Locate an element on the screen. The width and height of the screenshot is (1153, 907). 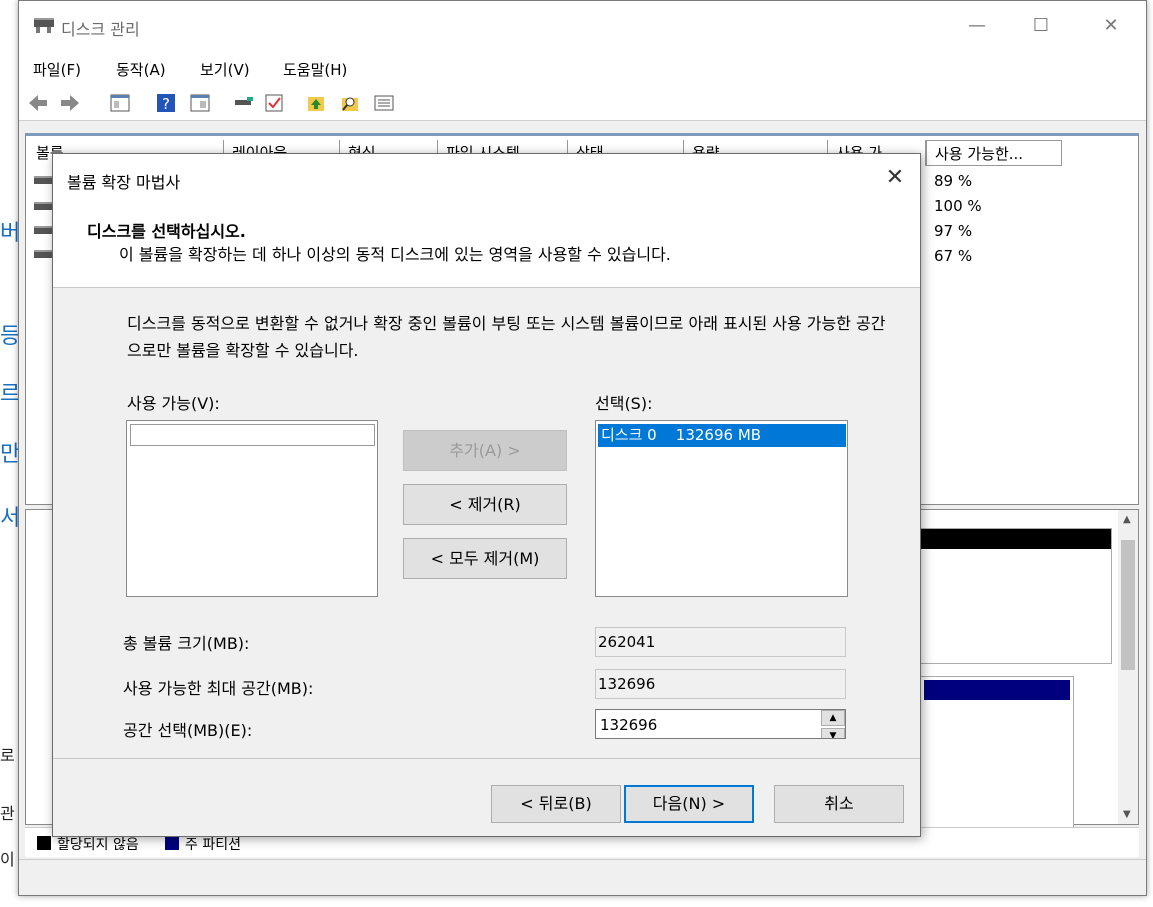
next-button: 다음(N) > is located at coordinates (689, 804).